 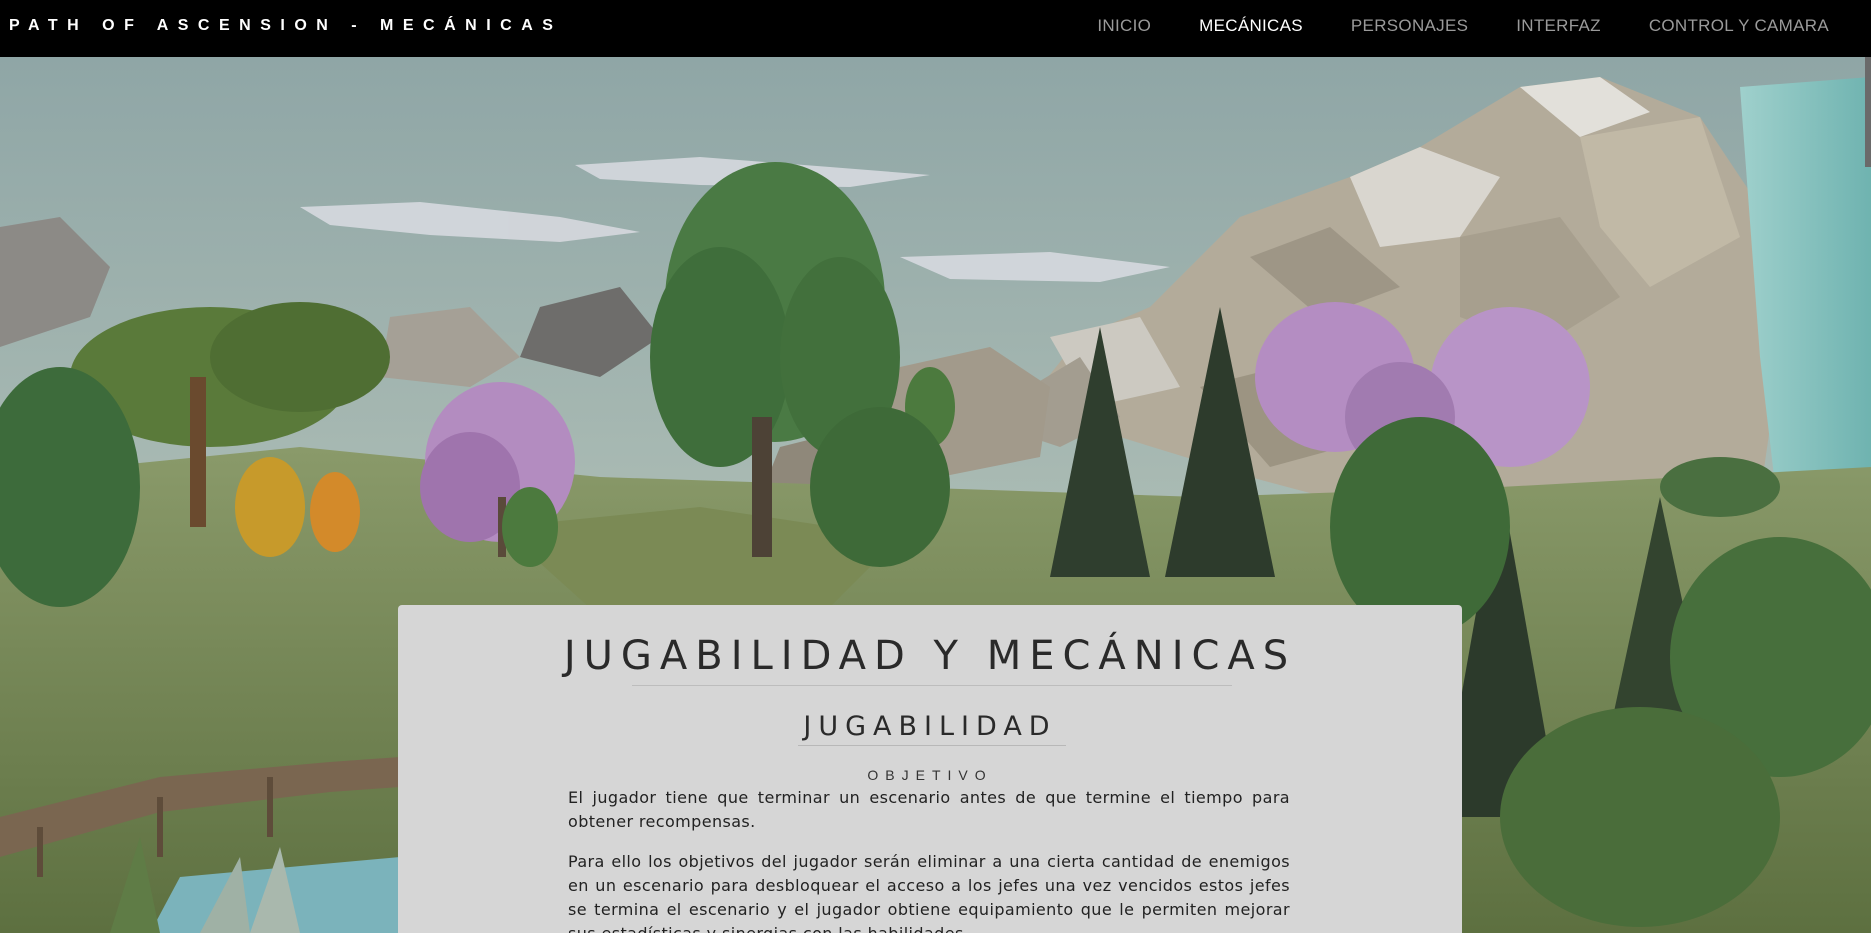 I want to click on site-title: PATH OF ASCENSION - MECÁNICAS, so click(x=285, y=26).